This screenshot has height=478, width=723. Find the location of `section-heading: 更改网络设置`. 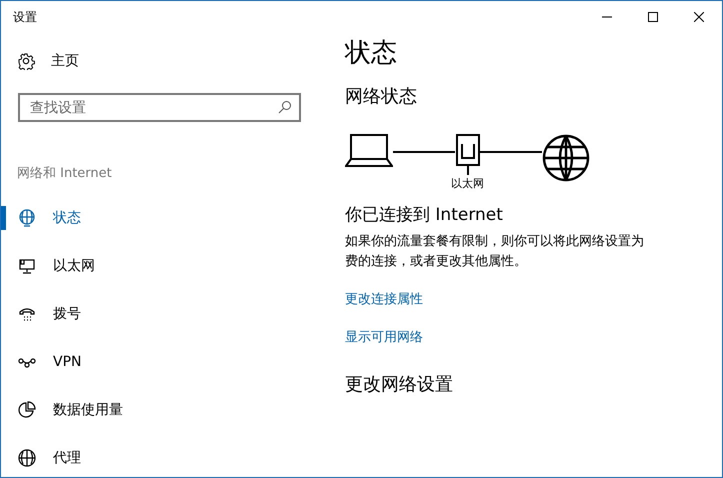

section-heading: 更改网络设置 is located at coordinates (399, 384).